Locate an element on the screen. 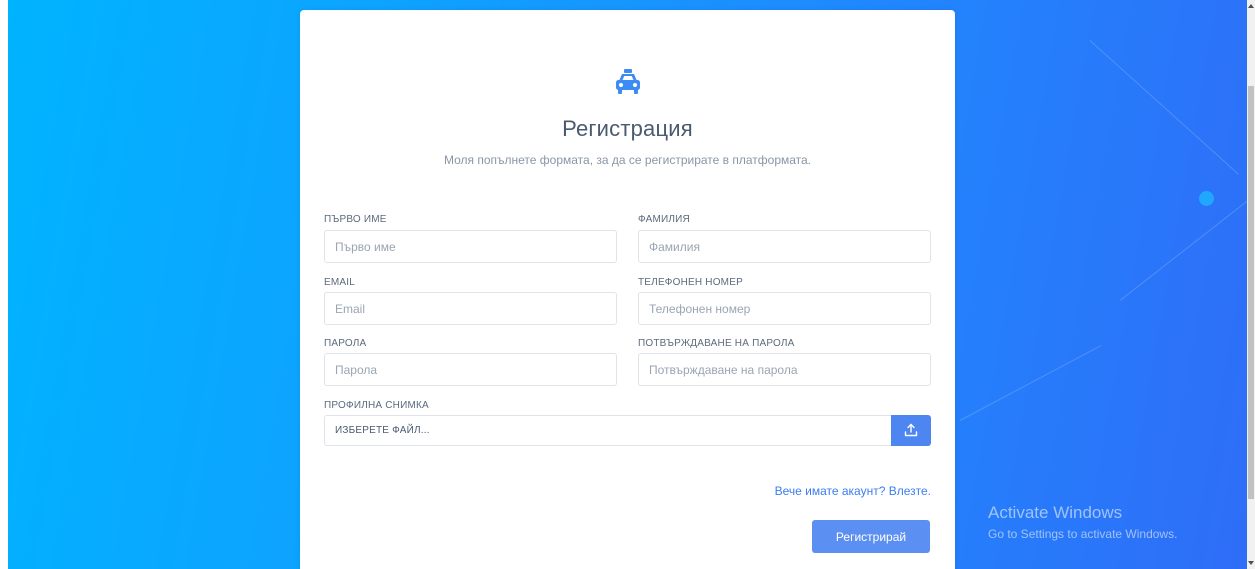 The width and height of the screenshot is (1255, 569). password-confirm-input is located at coordinates (784, 369).